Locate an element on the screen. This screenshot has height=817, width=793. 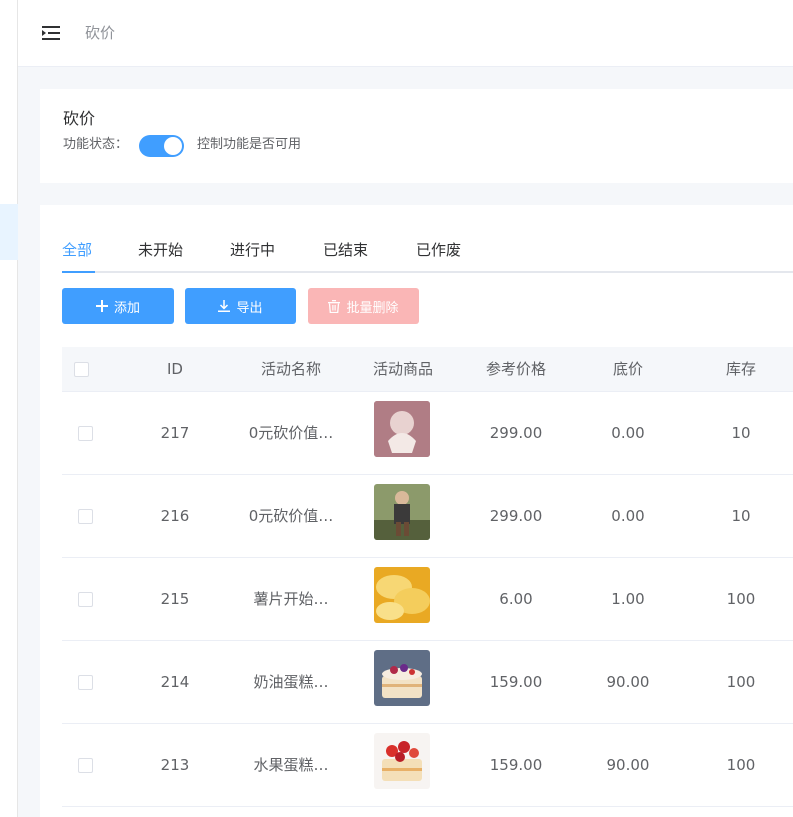
add-button: 添加 is located at coordinates (118, 306).